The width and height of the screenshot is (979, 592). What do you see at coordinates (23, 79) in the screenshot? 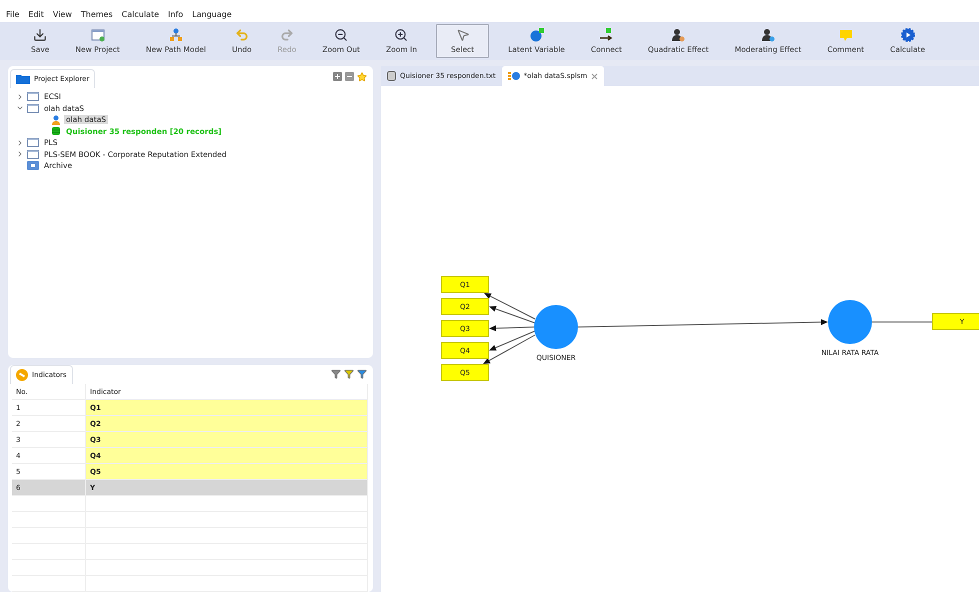
I see `folder-icon` at bounding box center [23, 79].